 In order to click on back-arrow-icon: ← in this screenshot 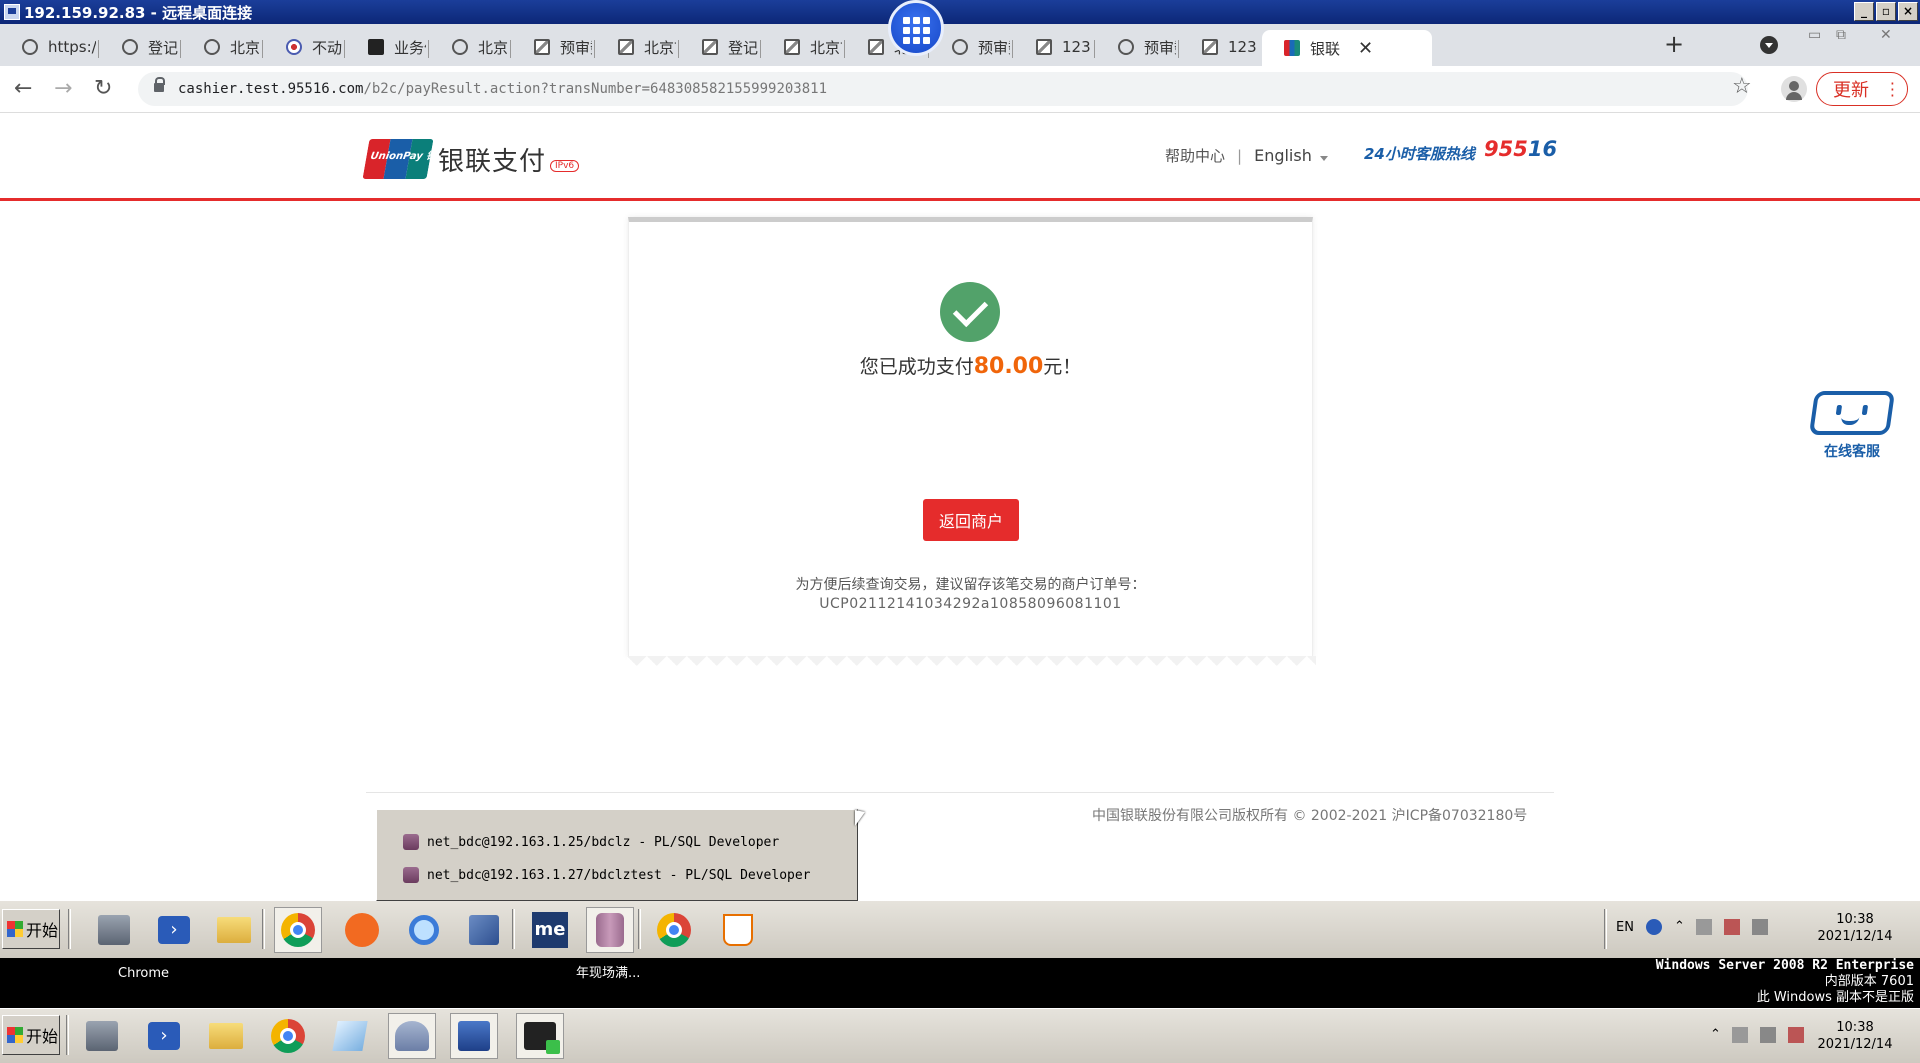, I will do `click(23, 88)`.